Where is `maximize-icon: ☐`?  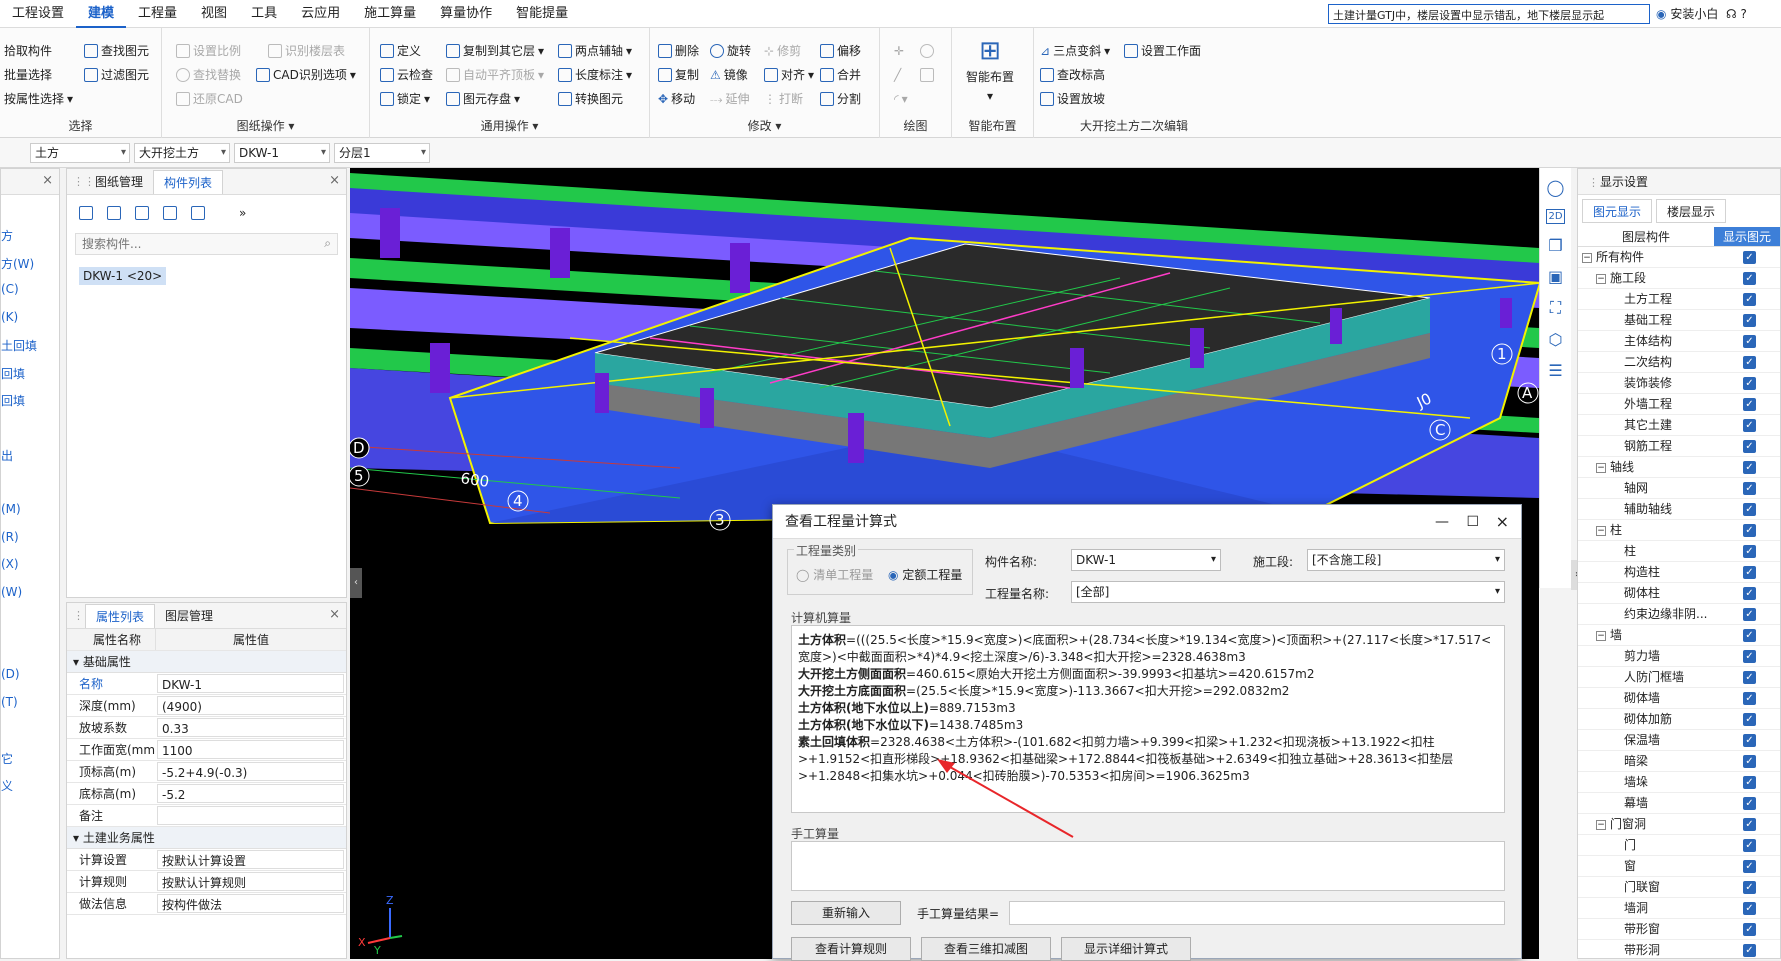
maximize-icon: ☐ is located at coordinates (1472, 522).